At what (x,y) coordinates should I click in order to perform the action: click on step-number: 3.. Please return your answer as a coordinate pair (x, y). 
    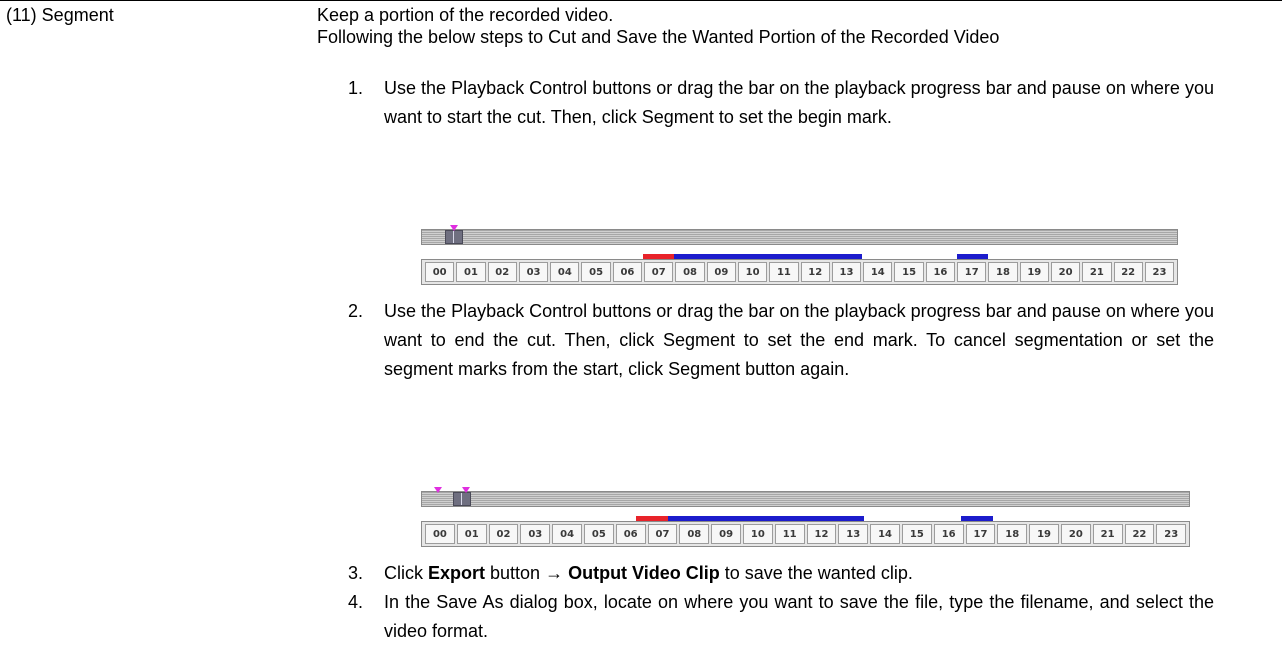
    Looking at the image, I should click on (356, 573).